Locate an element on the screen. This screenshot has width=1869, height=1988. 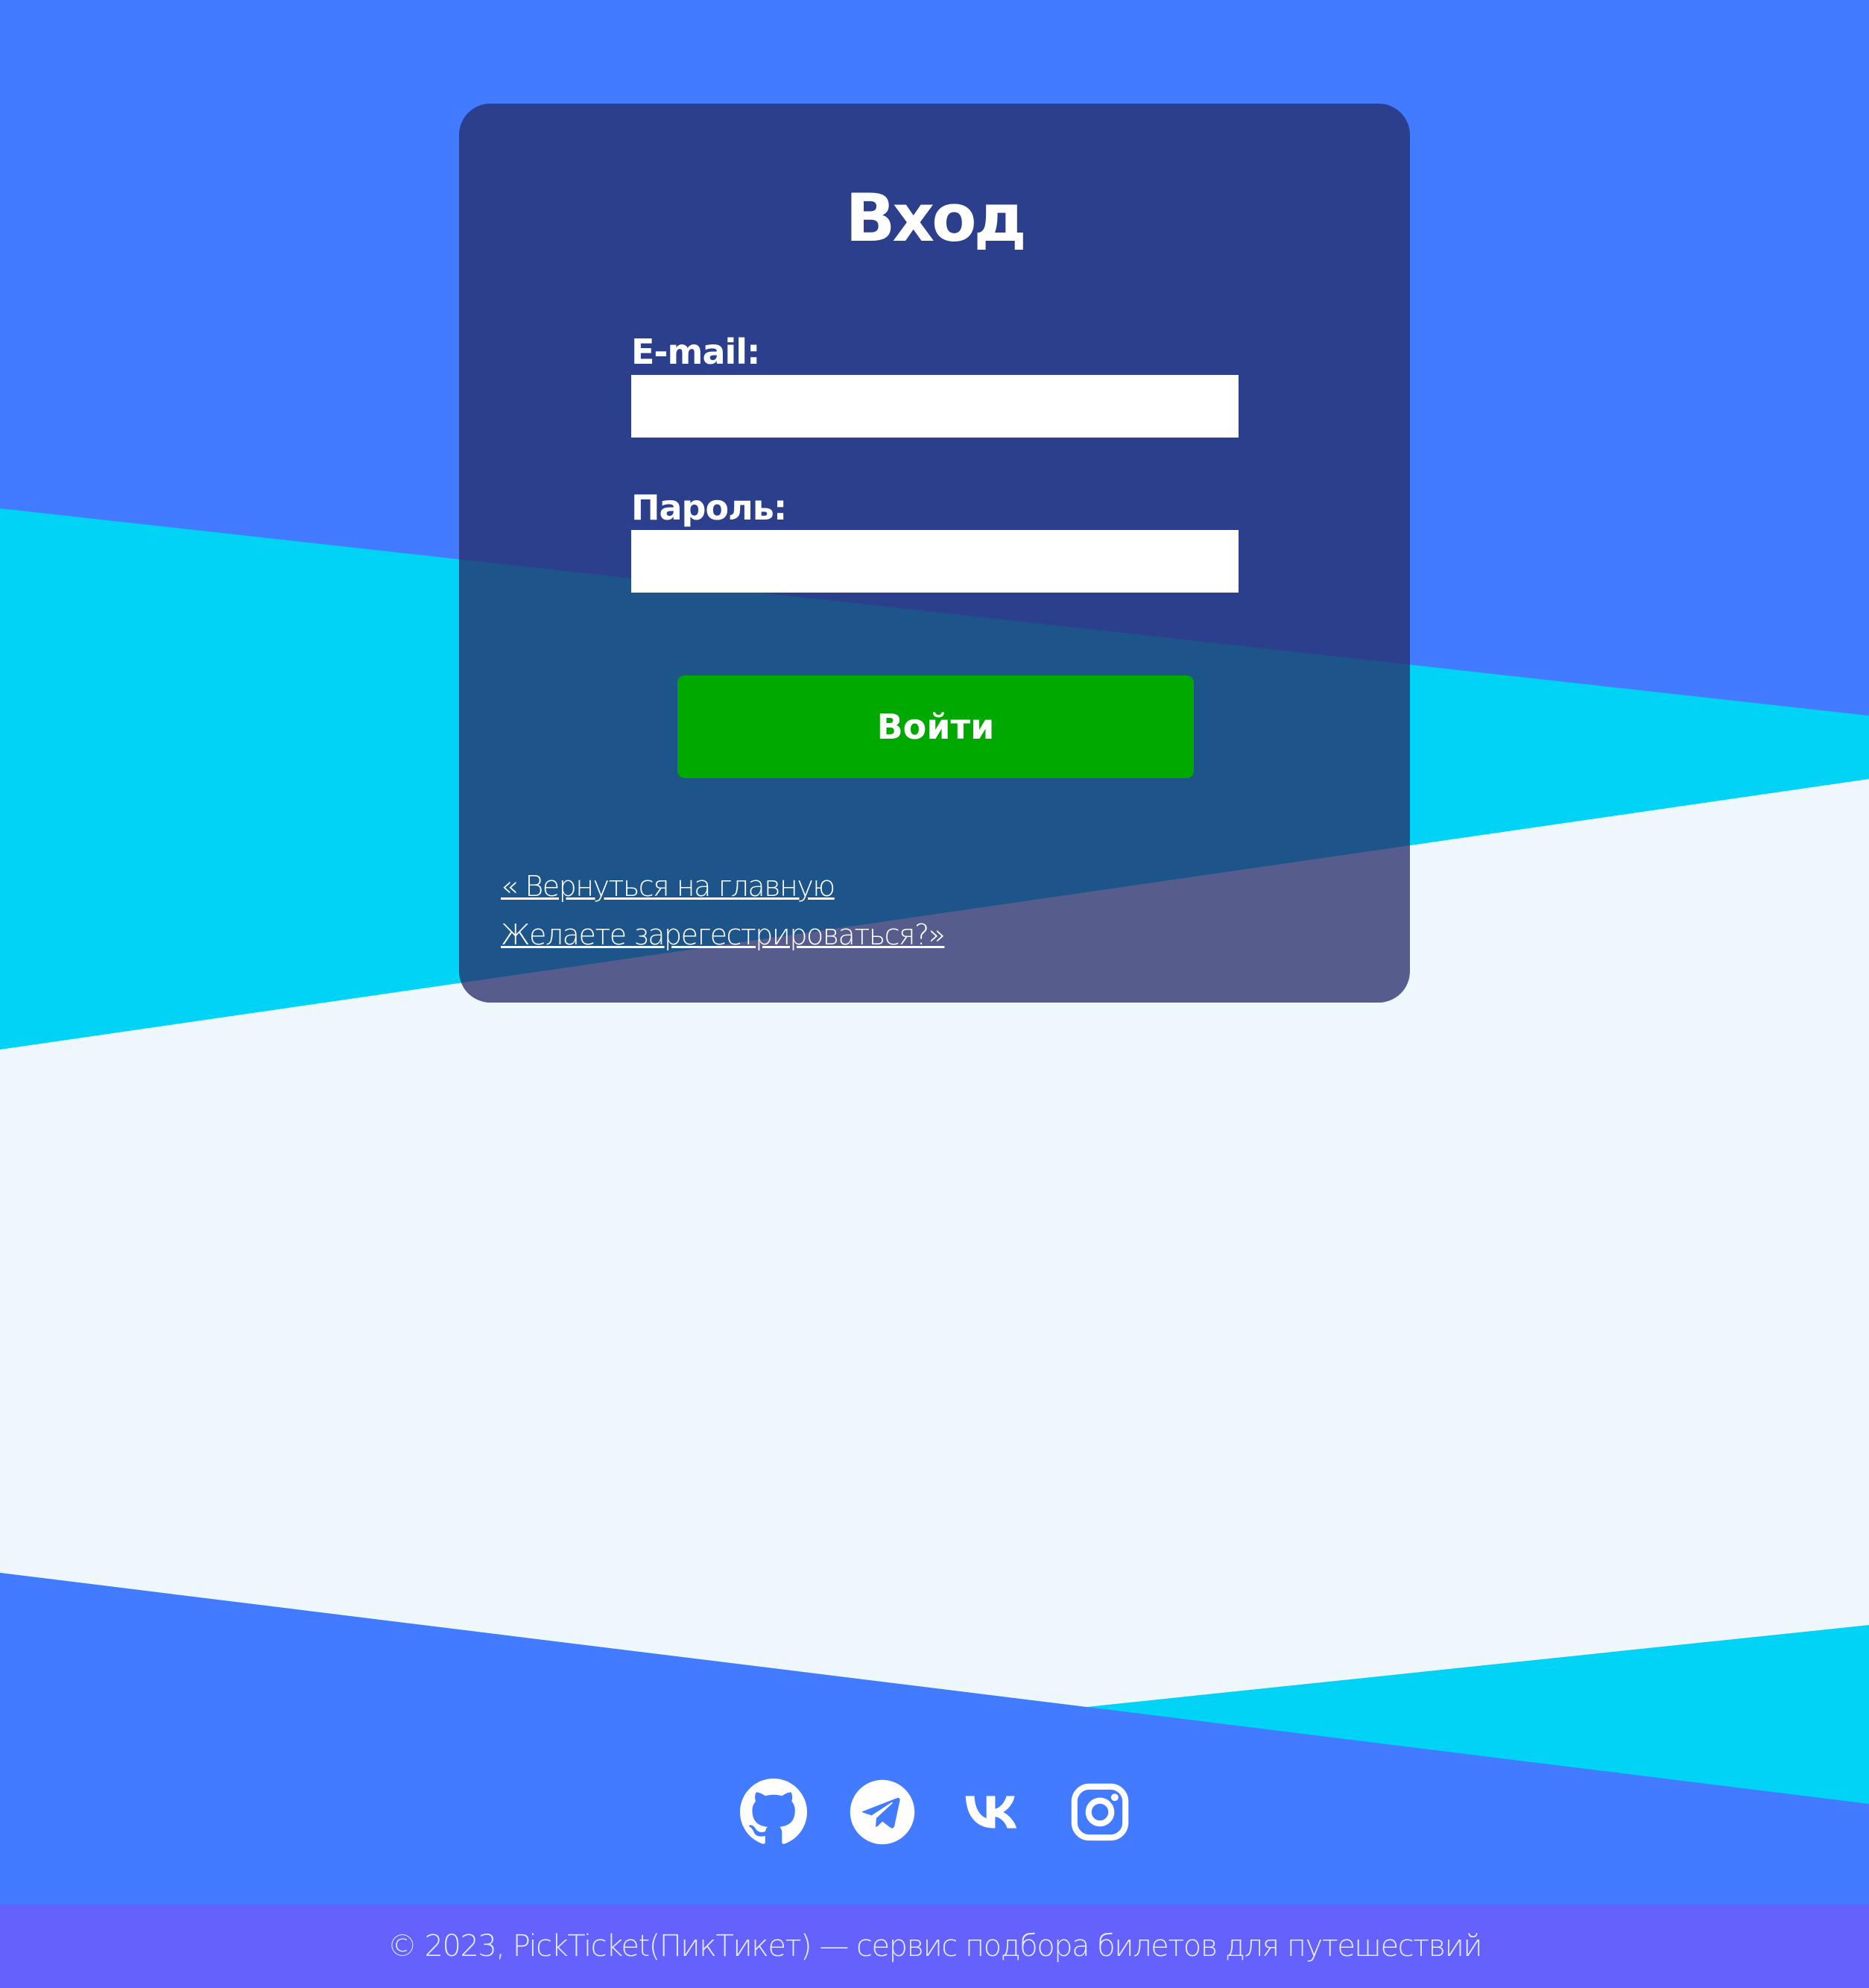
instagram-icon is located at coordinates (1100, 1812).